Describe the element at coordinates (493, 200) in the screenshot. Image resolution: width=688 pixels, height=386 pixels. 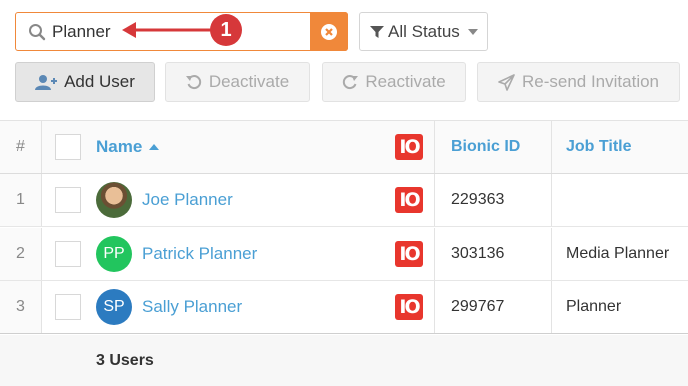
I see `bionic-id-cell: 229363` at that location.